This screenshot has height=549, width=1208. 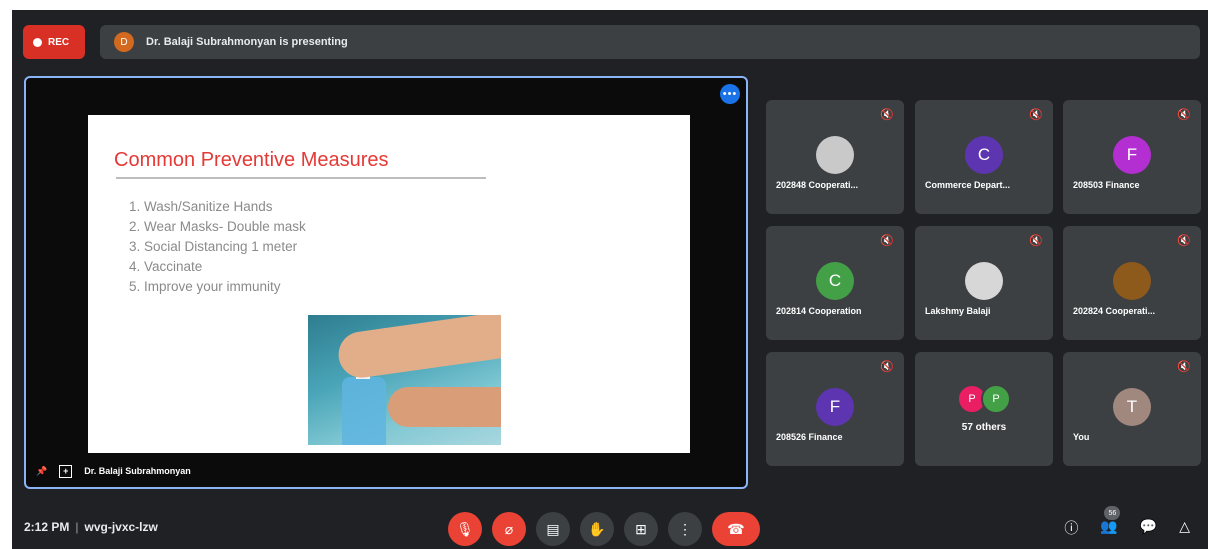 What do you see at coordinates (37, 42) in the screenshot?
I see `record-dot-icon` at bounding box center [37, 42].